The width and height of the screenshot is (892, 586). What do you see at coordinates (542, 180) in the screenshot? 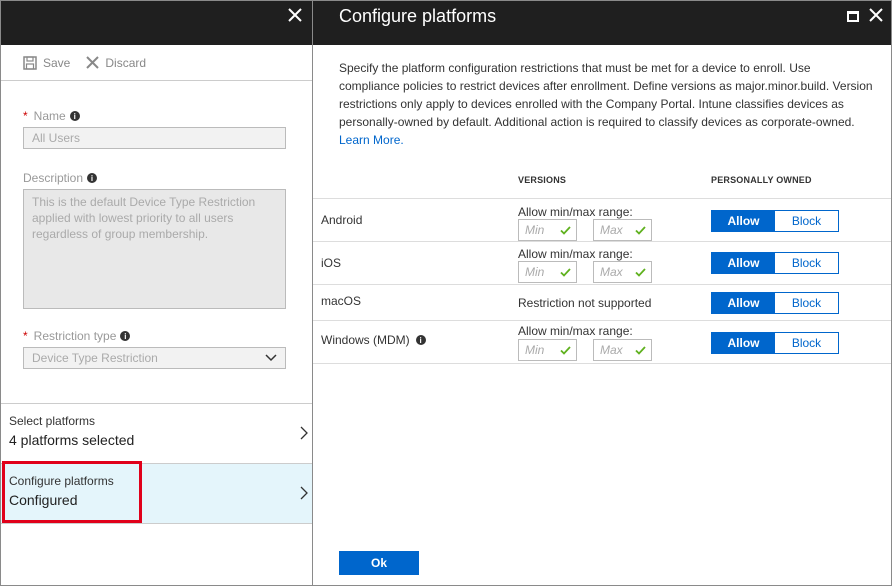
I see `versions-column-header: VERSIONS` at bounding box center [542, 180].